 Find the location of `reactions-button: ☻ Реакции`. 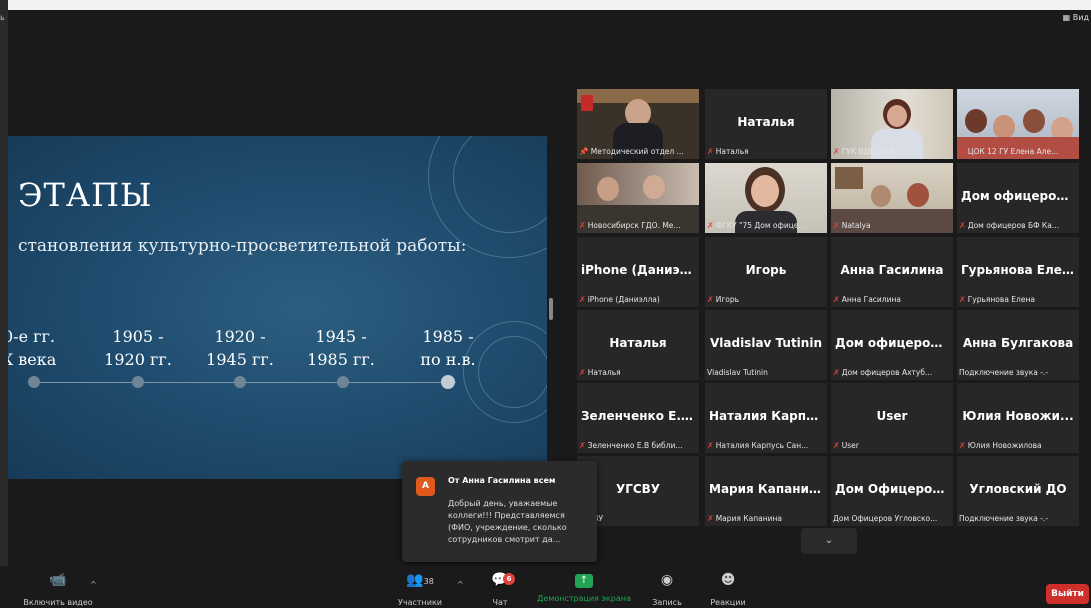

reactions-button: ☻ Реакции is located at coordinates (728, 586).